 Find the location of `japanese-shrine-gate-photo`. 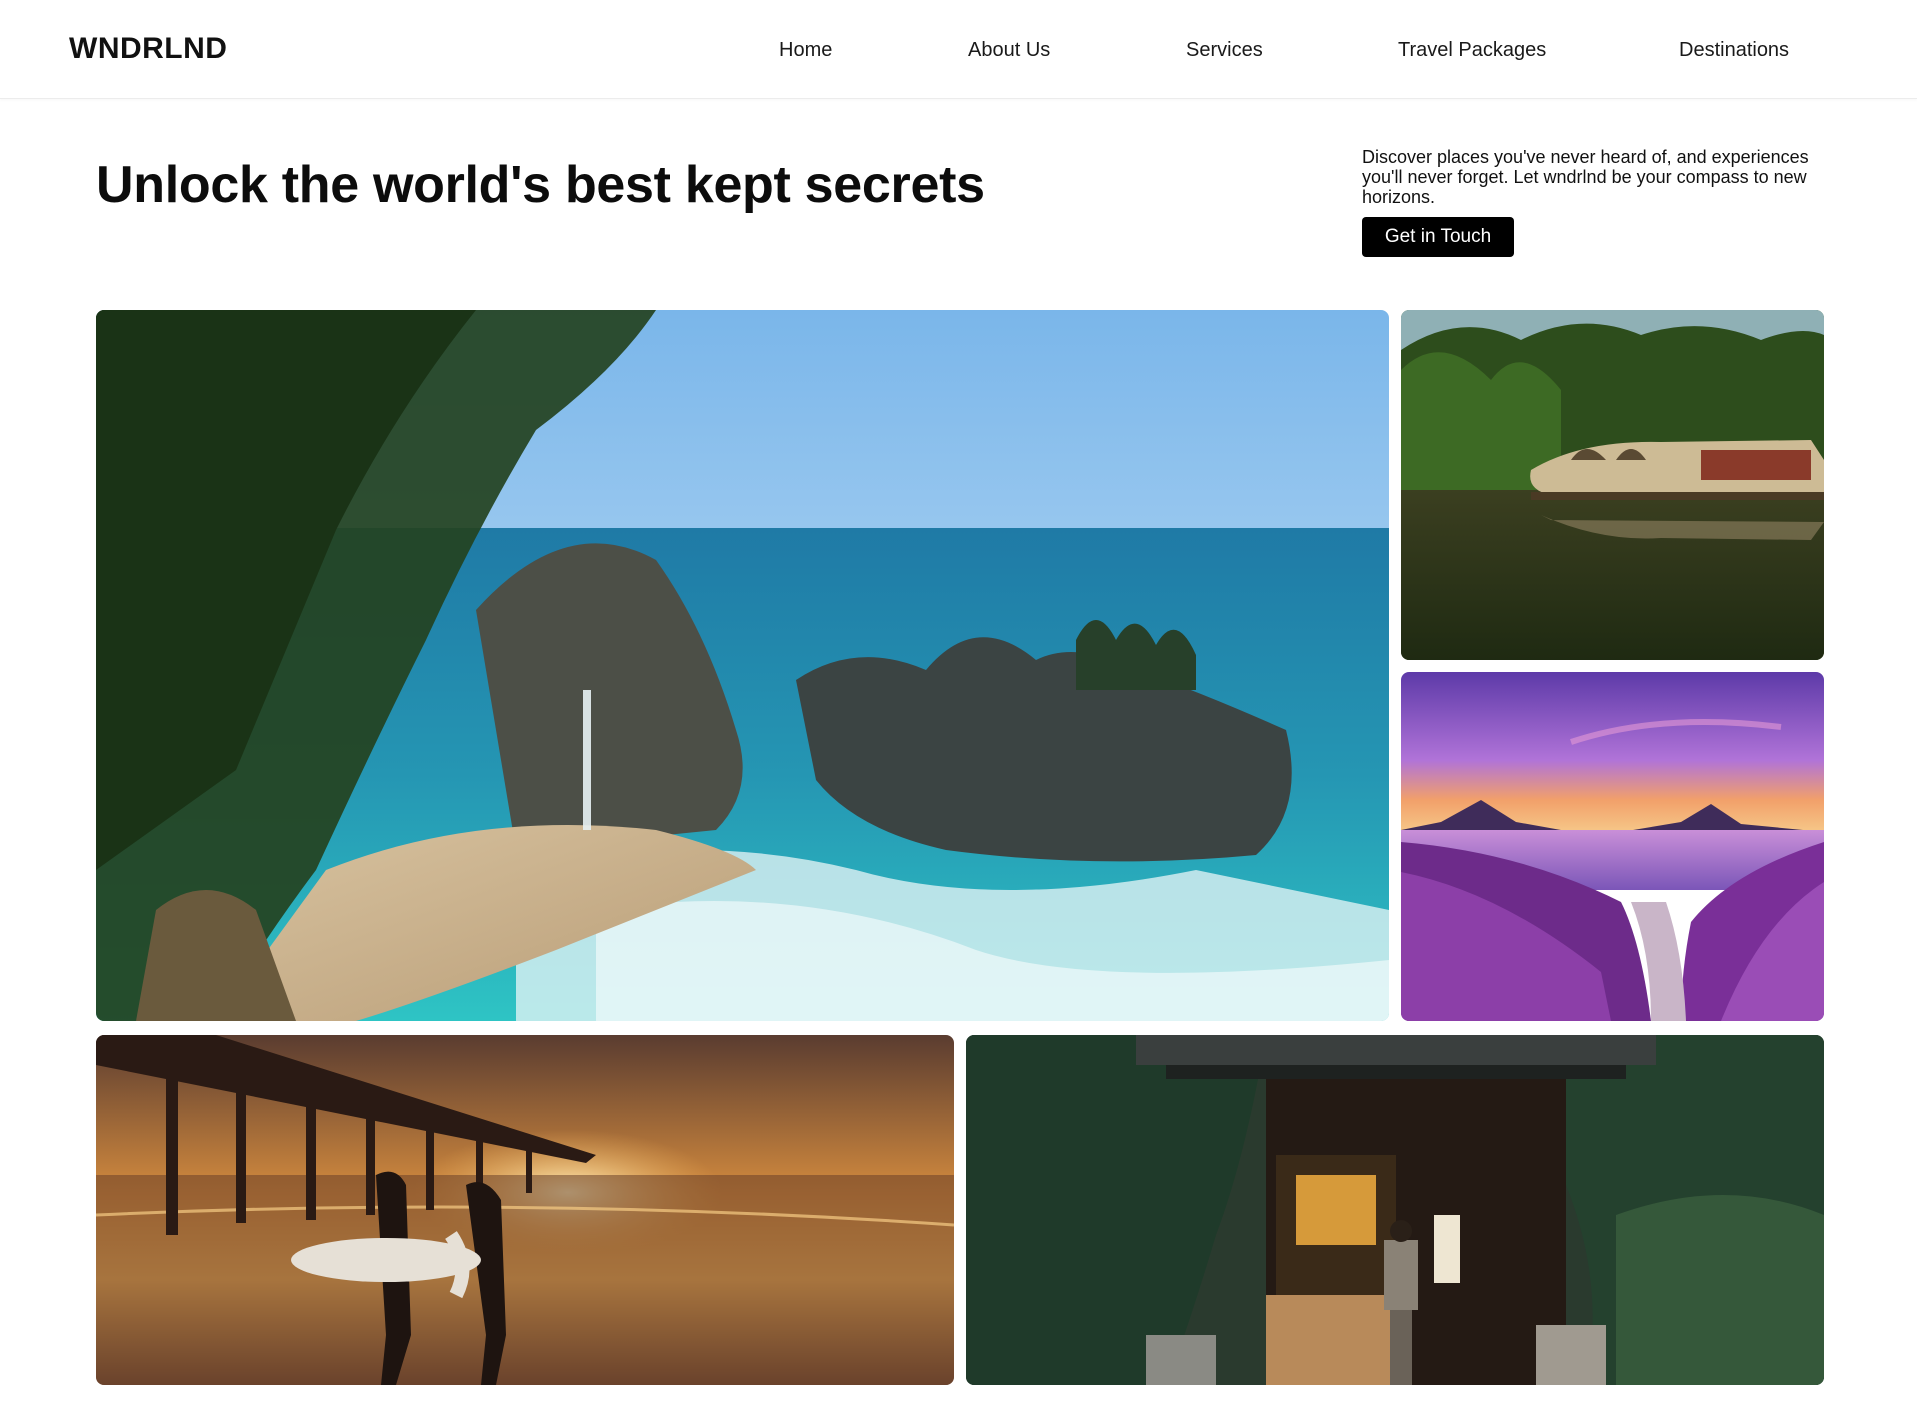

japanese-shrine-gate-photo is located at coordinates (1395, 1210).